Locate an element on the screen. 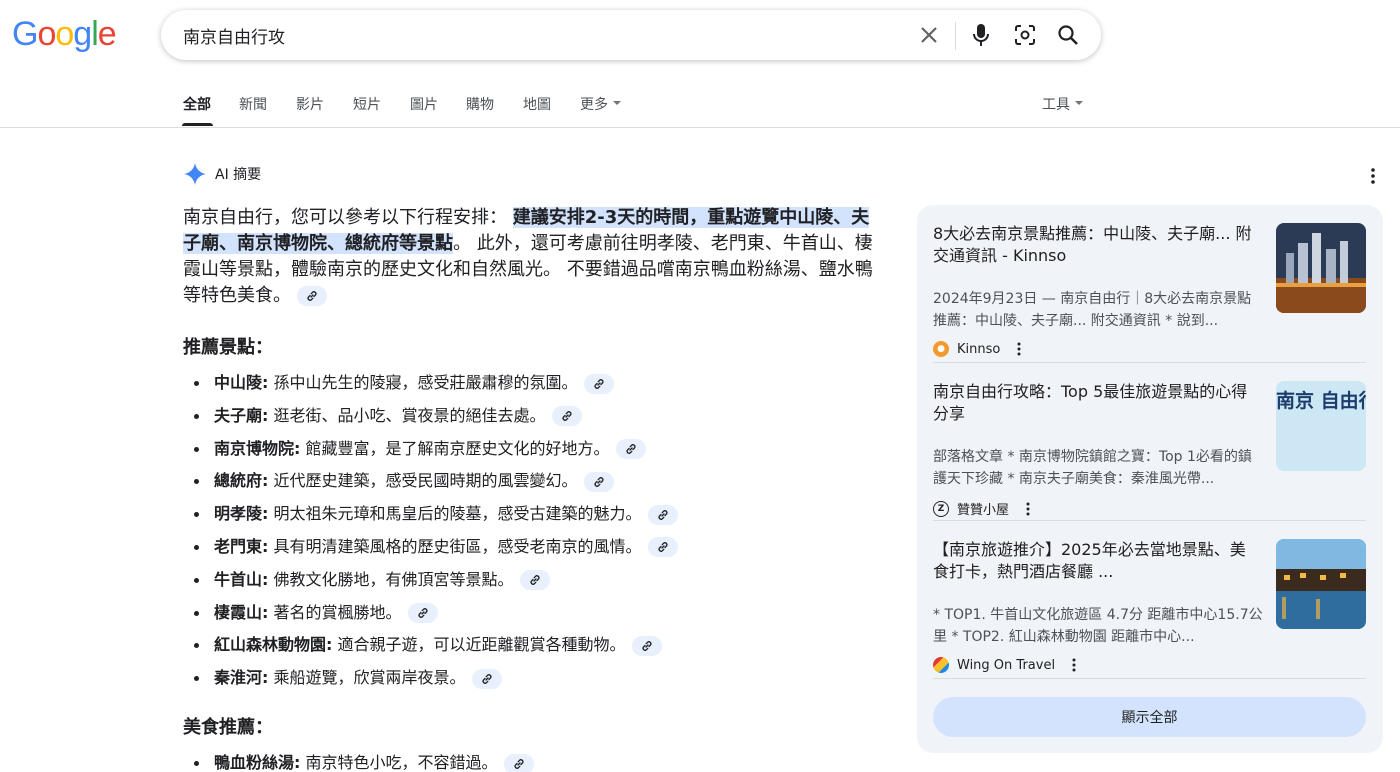 The image size is (1400, 772). tools-label: 工具 is located at coordinates (1056, 105).